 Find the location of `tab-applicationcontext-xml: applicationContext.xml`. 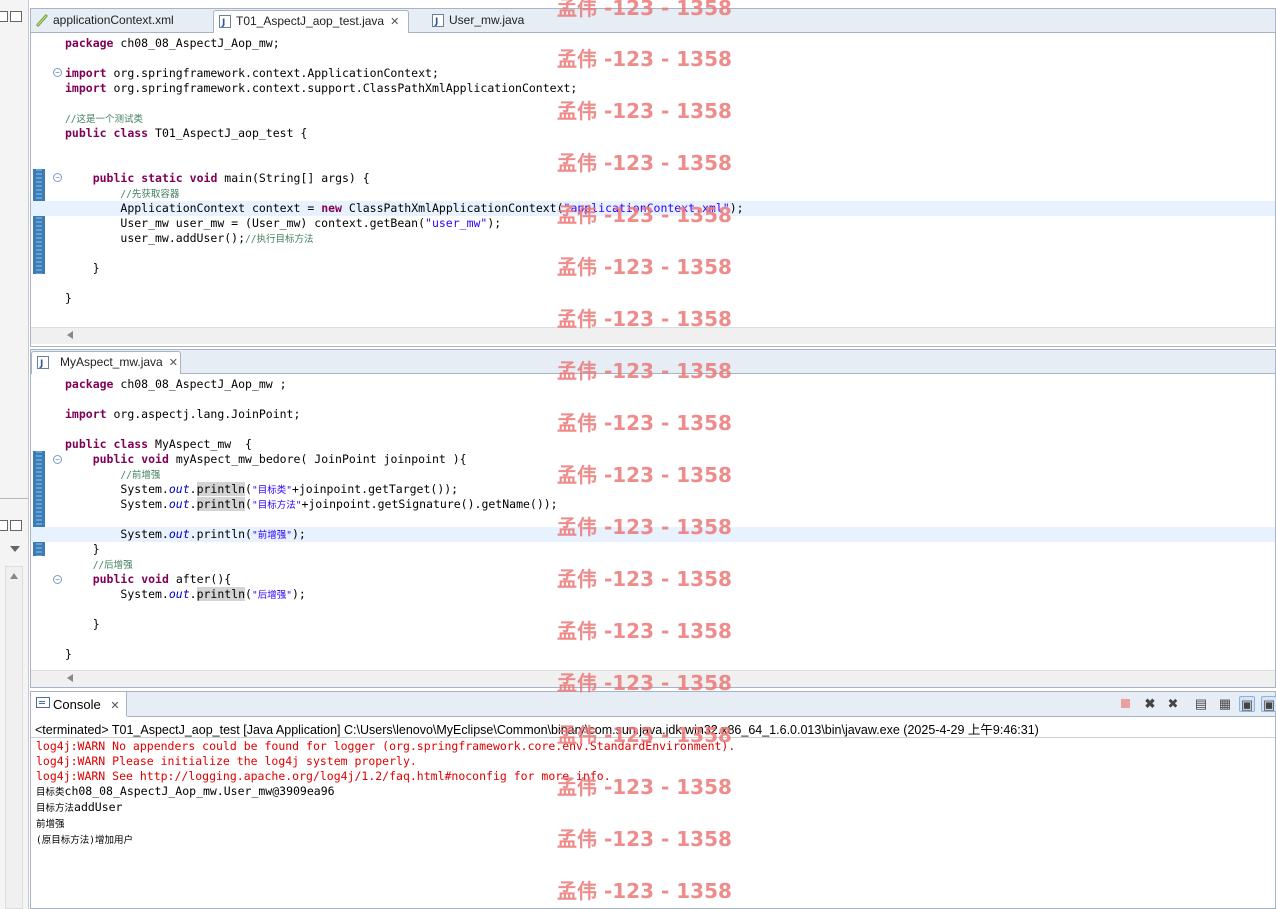

tab-applicationcontext-xml: applicationContext.xml is located at coordinates (122, 21).